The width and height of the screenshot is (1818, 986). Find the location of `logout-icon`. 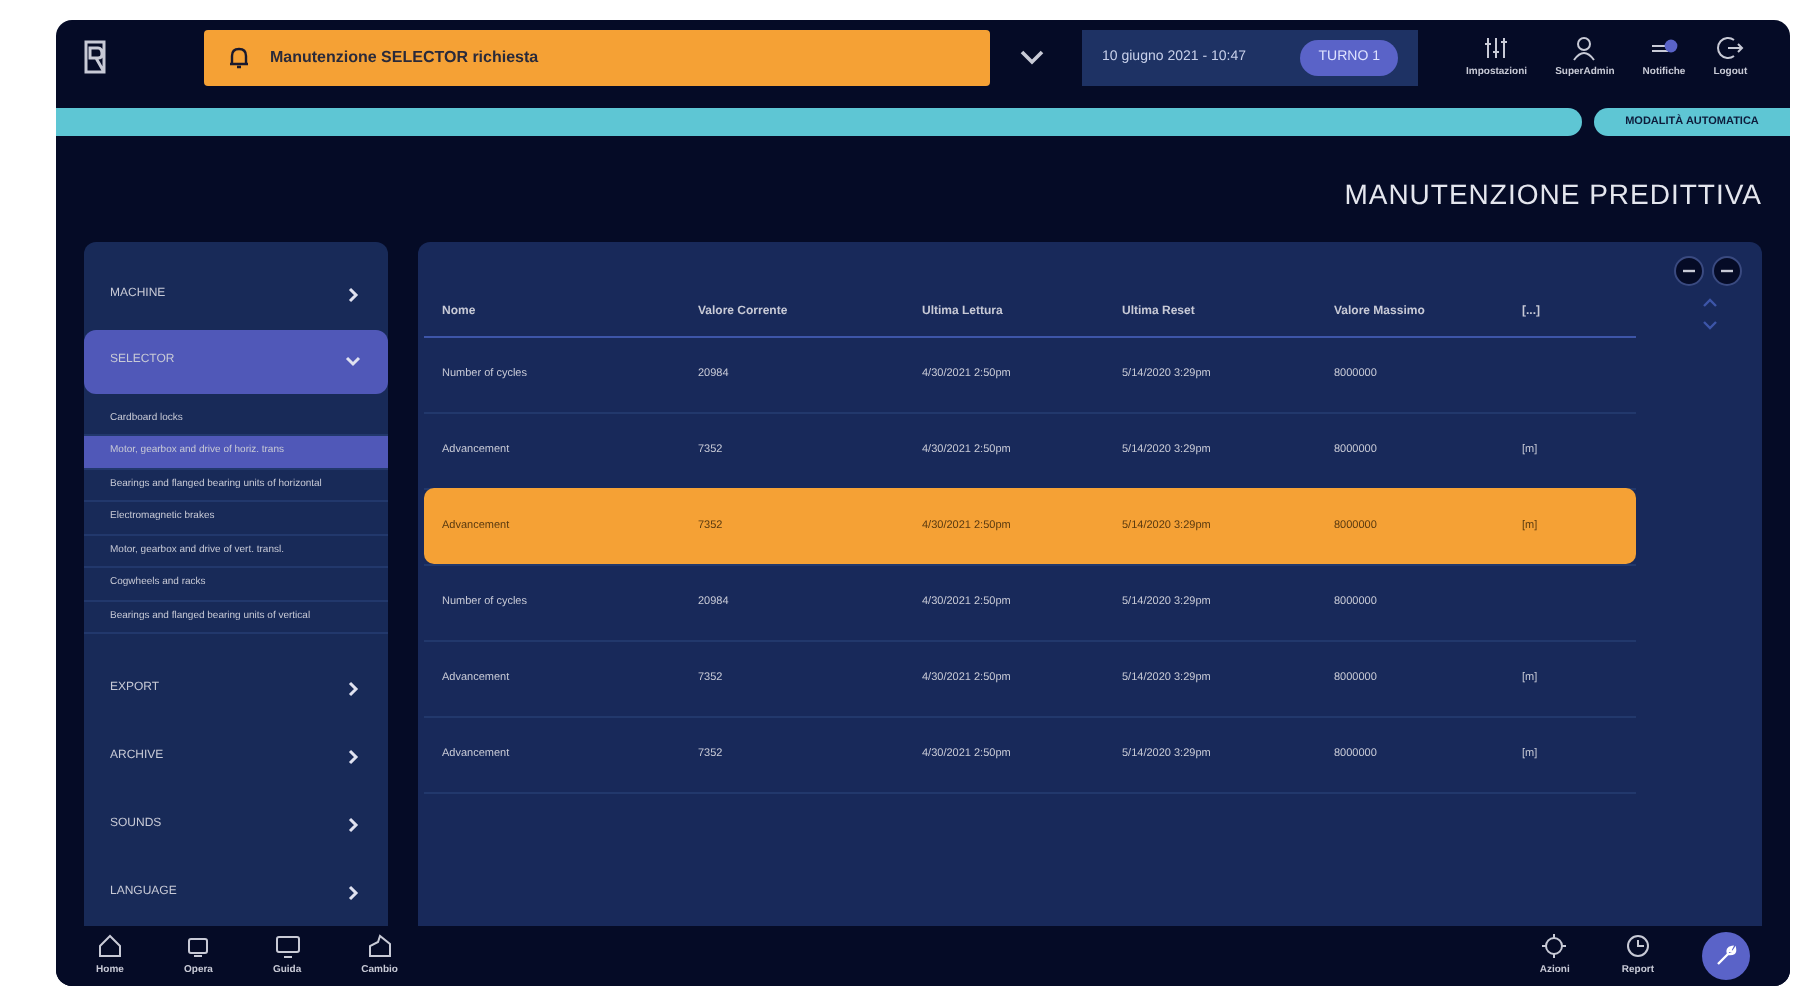

logout-icon is located at coordinates (1730, 48).